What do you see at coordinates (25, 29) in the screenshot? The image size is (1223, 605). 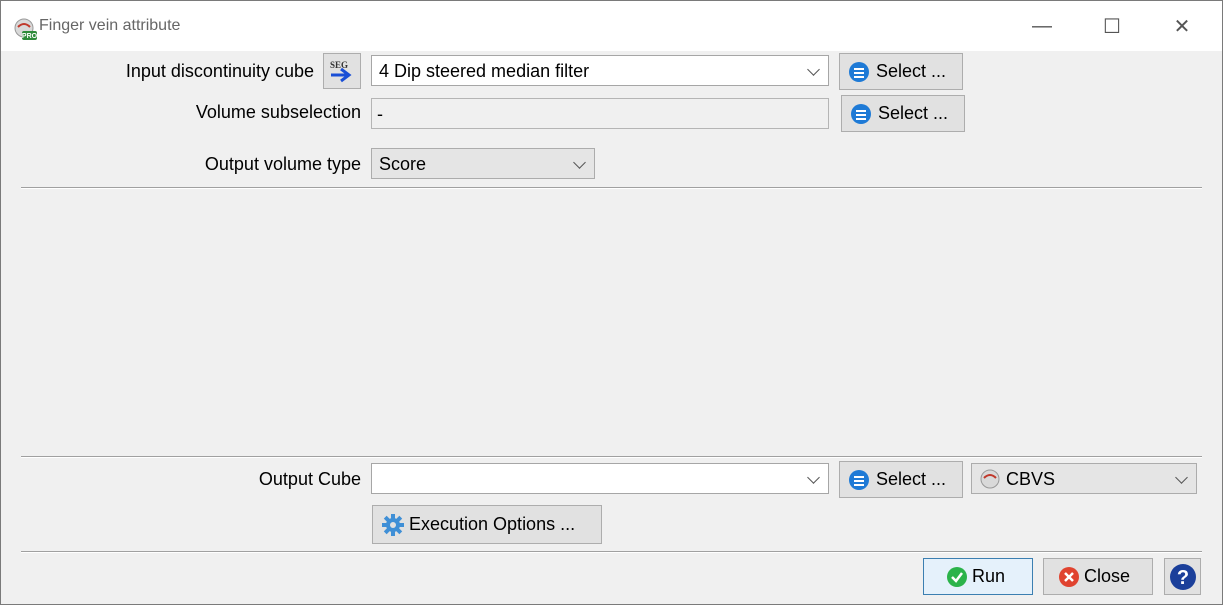 I see `pro-app-icon: PRO` at bounding box center [25, 29].